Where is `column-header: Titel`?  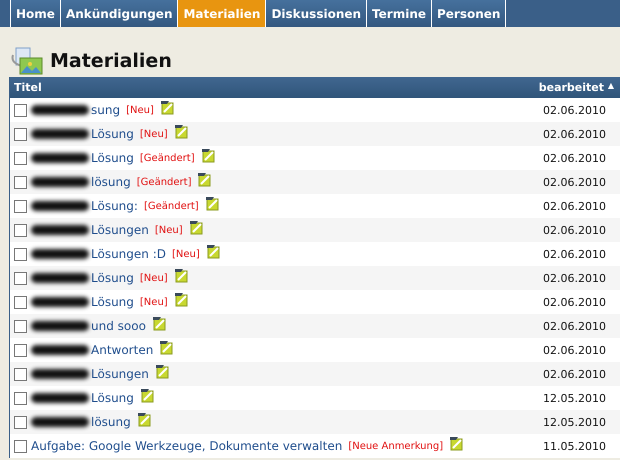
column-header: Titel is located at coordinates (28, 87).